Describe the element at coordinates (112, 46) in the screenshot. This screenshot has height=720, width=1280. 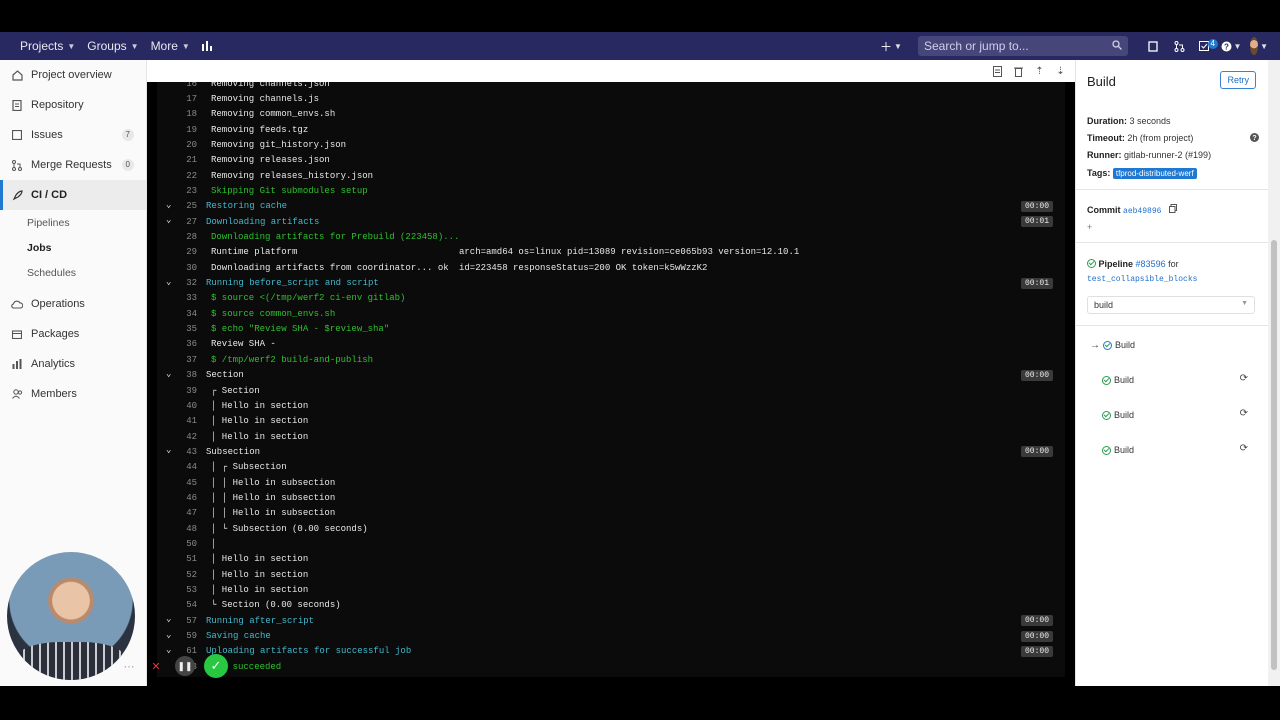
I see `nav-groups: Groups ▼` at that location.